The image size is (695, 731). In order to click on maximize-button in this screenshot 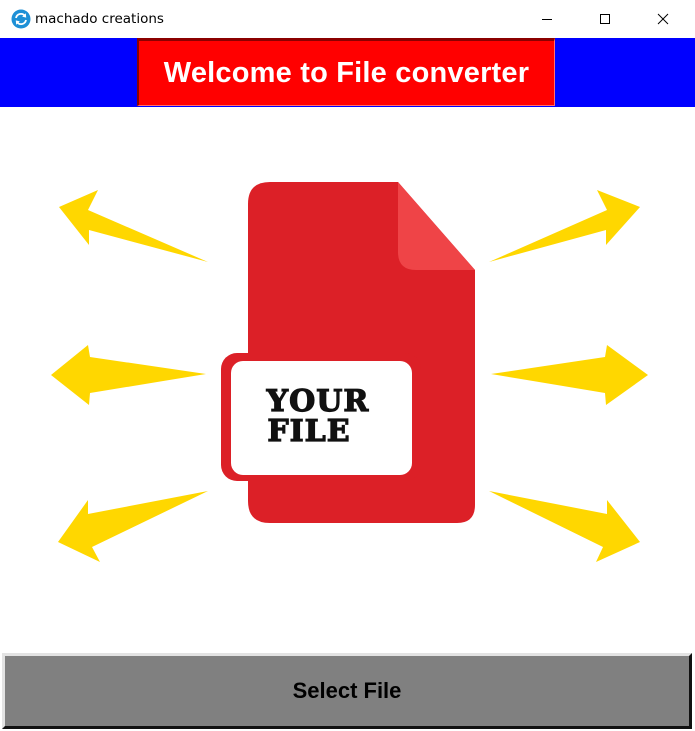, I will do `click(605, 19)`.